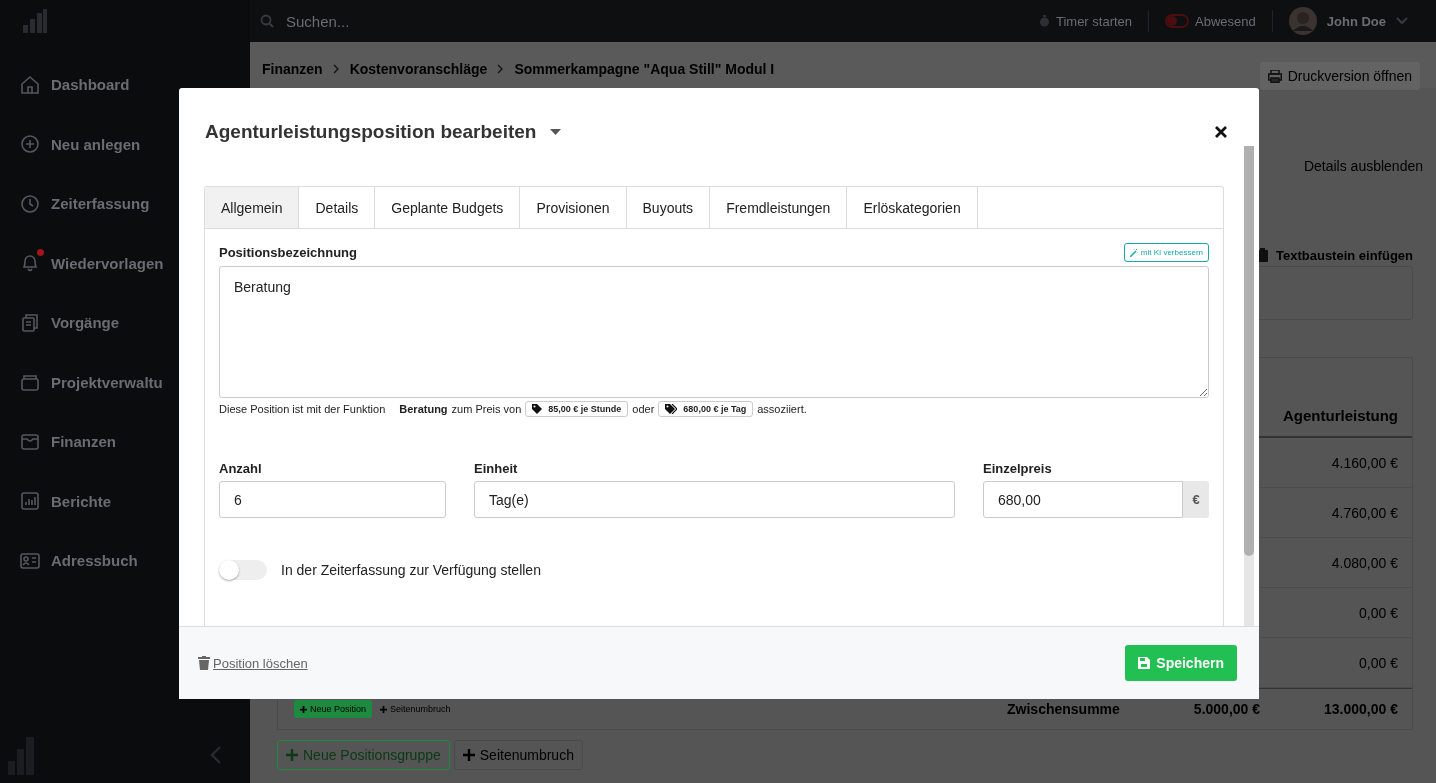 Image resolution: width=1436 pixels, height=783 pixels. What do you see at coordinates (671, 409) in the screenshot?
I see `tags-icon` at bounding box center [671, 409].